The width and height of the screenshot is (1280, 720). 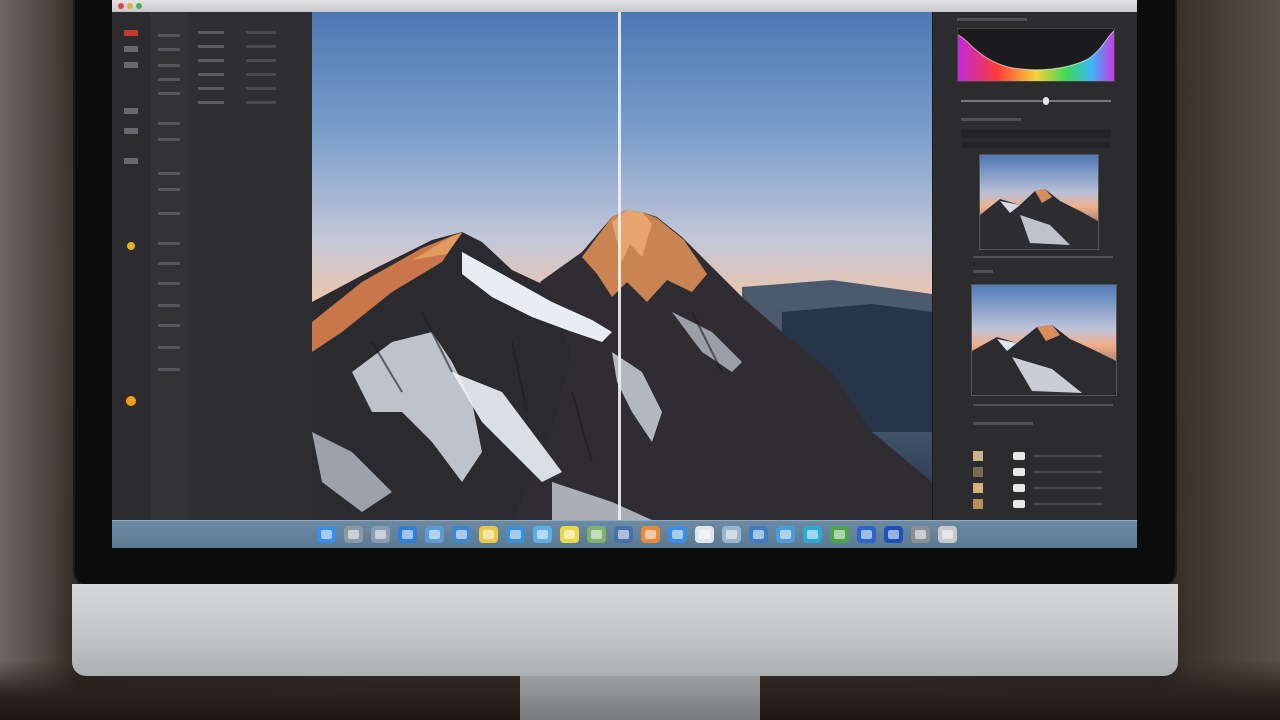 I want to click on facetime-icon, so click(x=812, y=534).